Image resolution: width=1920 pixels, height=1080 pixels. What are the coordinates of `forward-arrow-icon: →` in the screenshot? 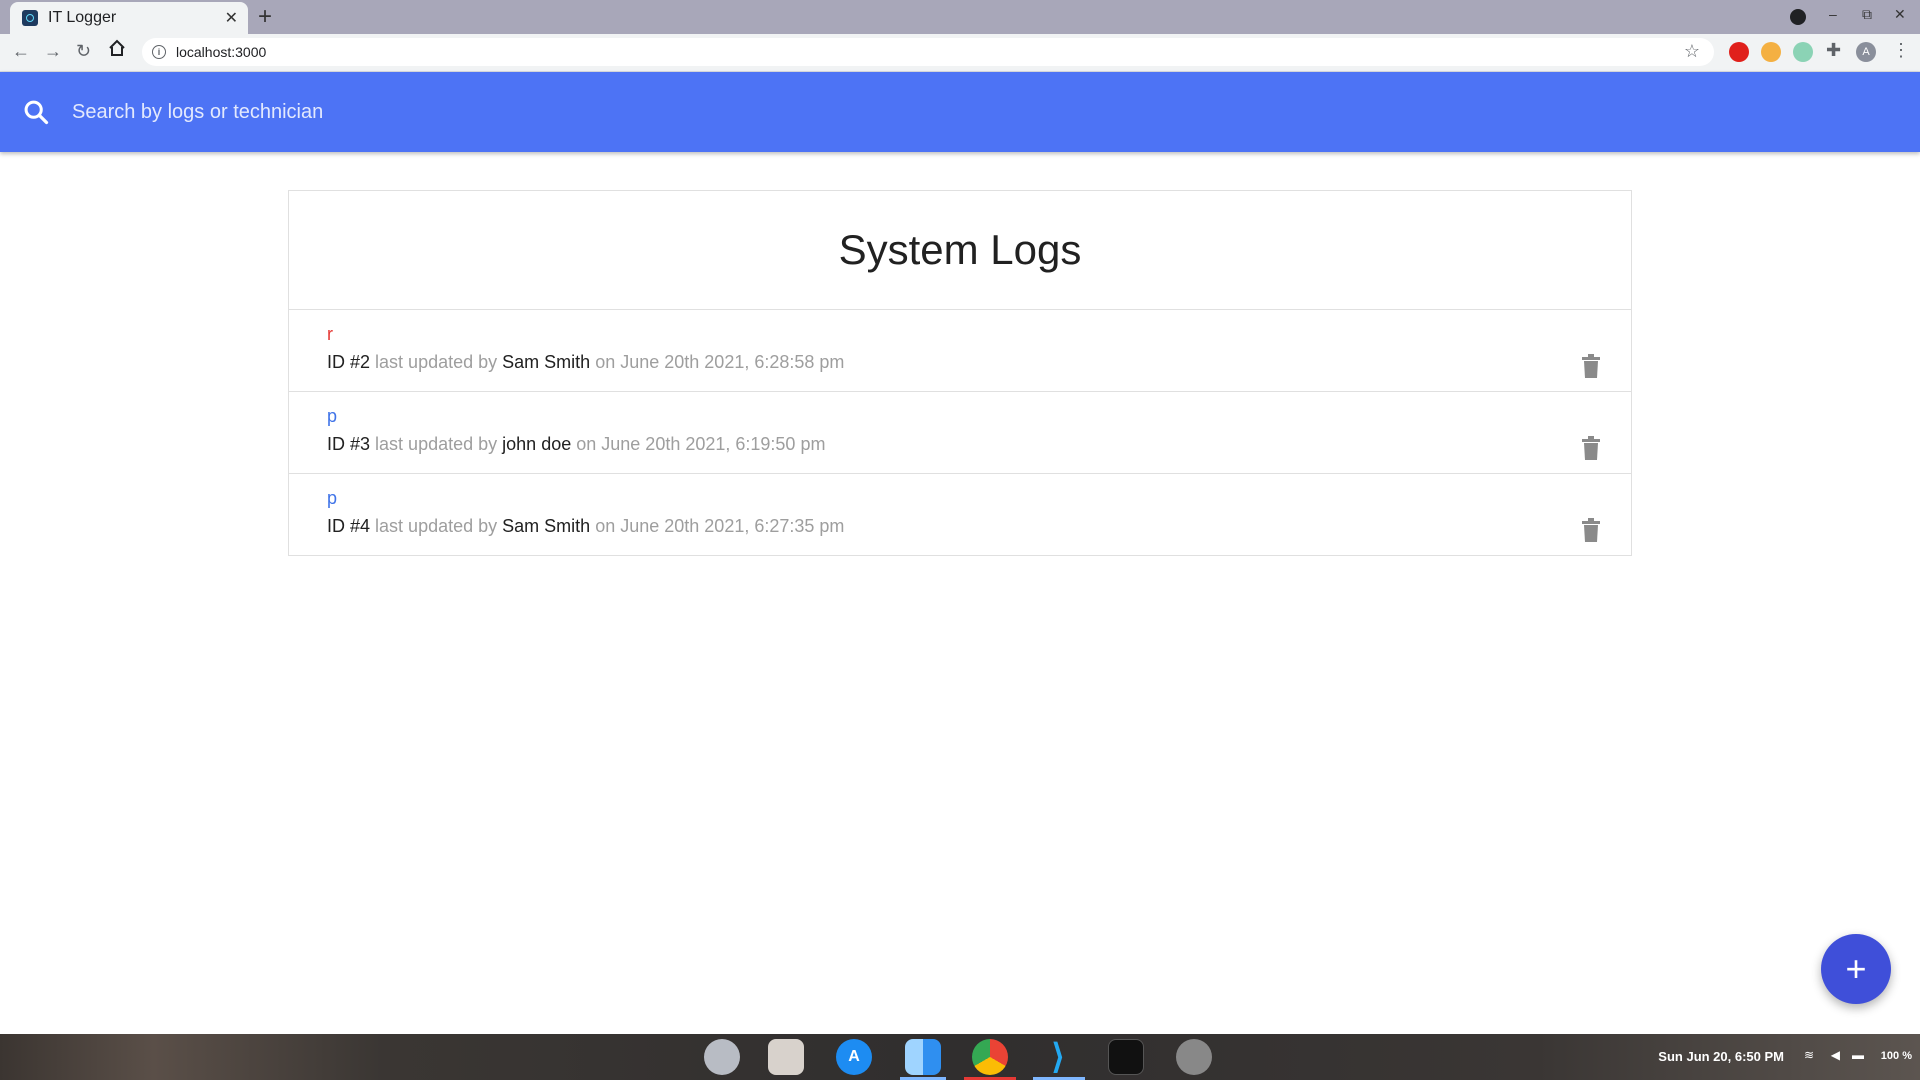 It's located at (53, 51).